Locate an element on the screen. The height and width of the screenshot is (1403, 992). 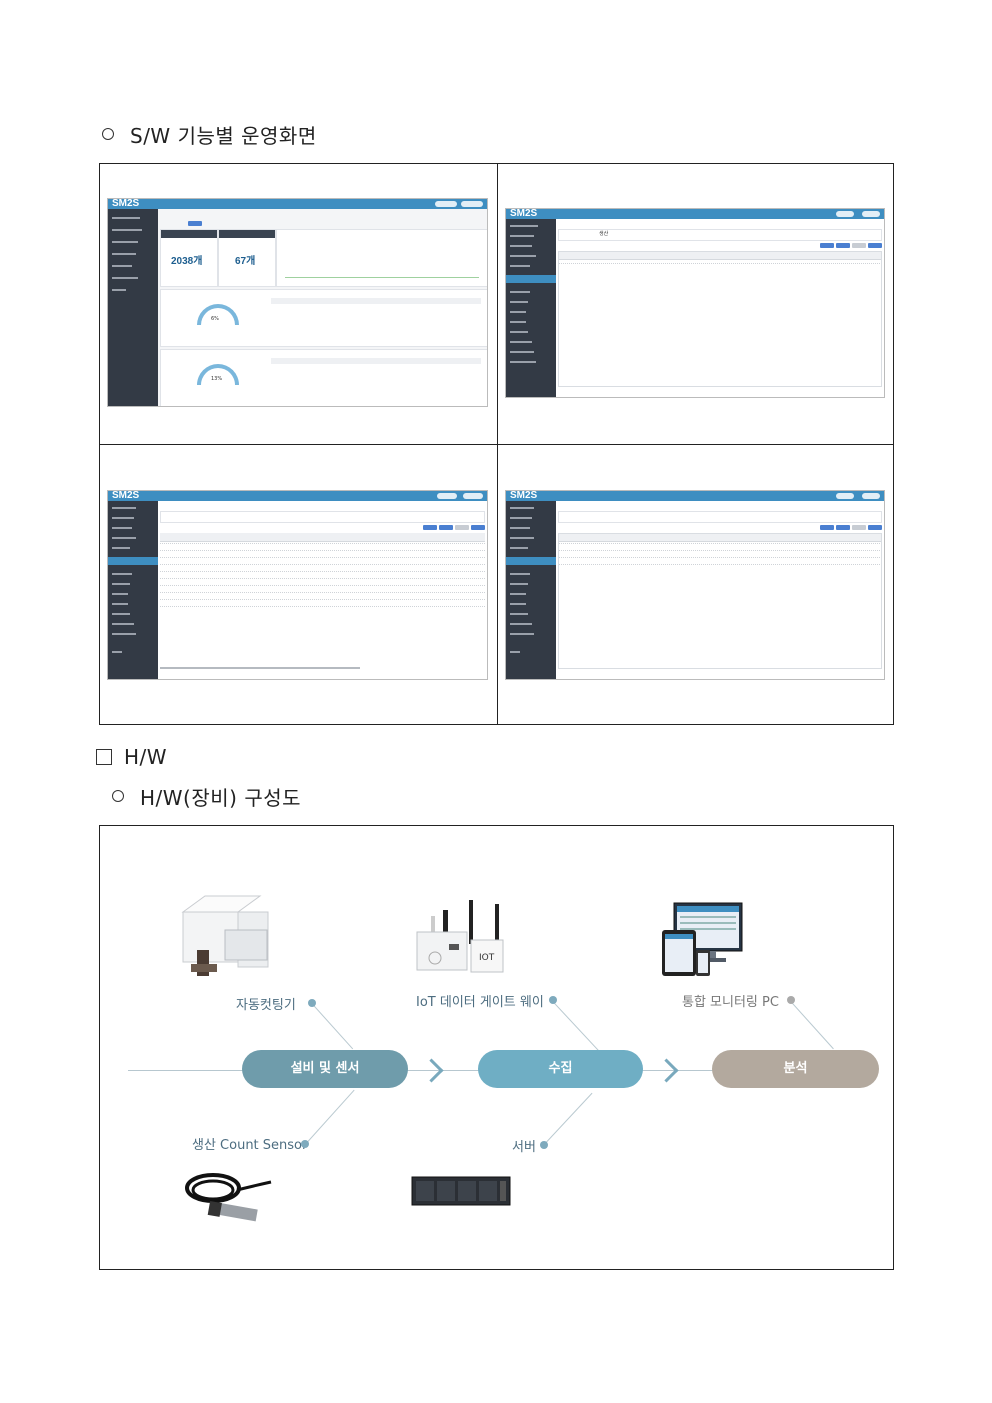
stage-analysis: 분석 is located at coordinates (795, 1069).